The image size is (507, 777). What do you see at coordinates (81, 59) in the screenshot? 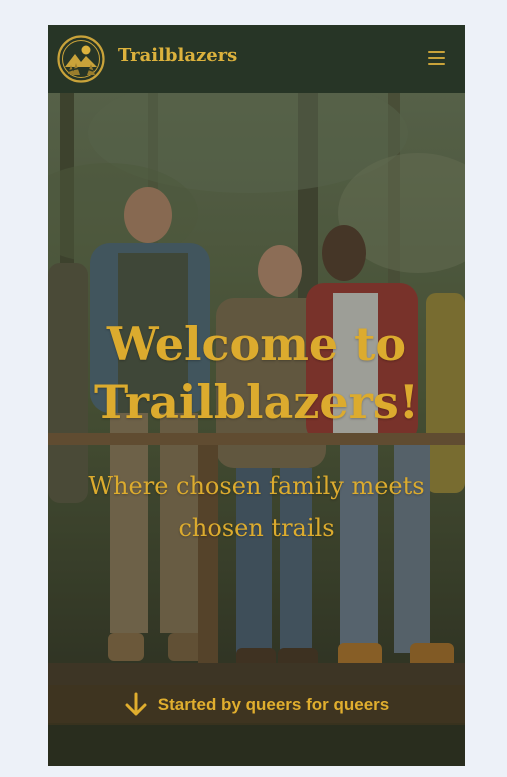
I see `trailblazers-logo-icon` at bounding box center [81, 59].